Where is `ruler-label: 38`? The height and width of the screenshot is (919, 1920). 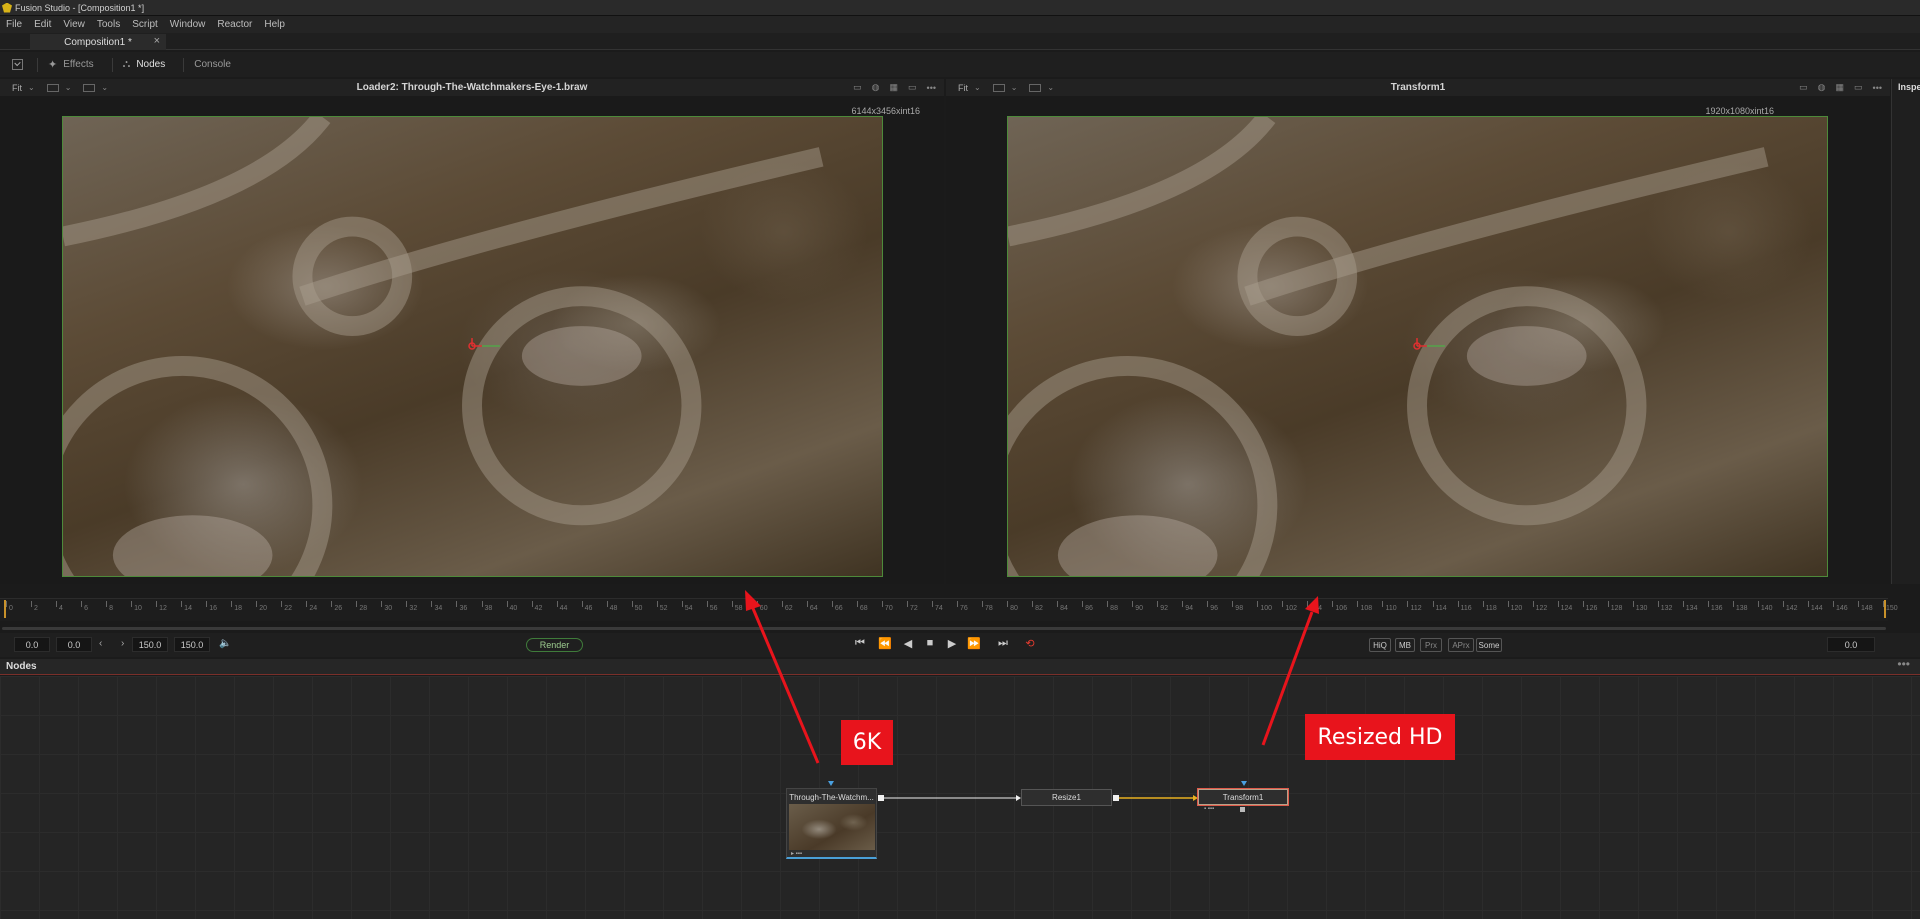 ruler-label: 38 is located at coordinates (488, 608).